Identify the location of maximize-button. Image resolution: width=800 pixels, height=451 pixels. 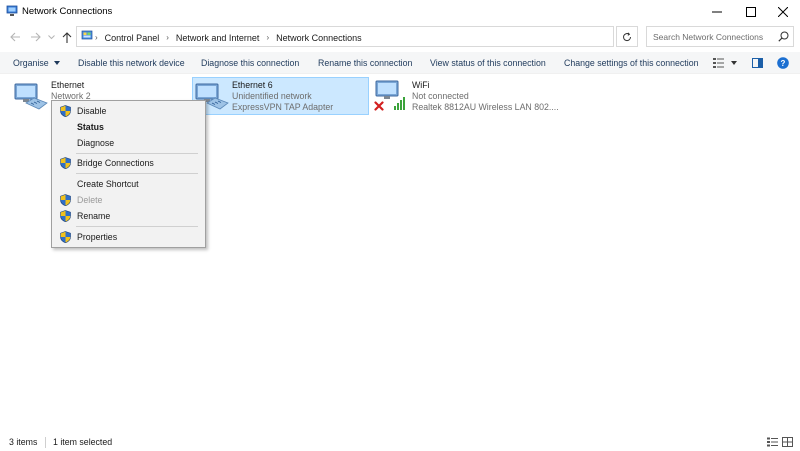
(751, 12).